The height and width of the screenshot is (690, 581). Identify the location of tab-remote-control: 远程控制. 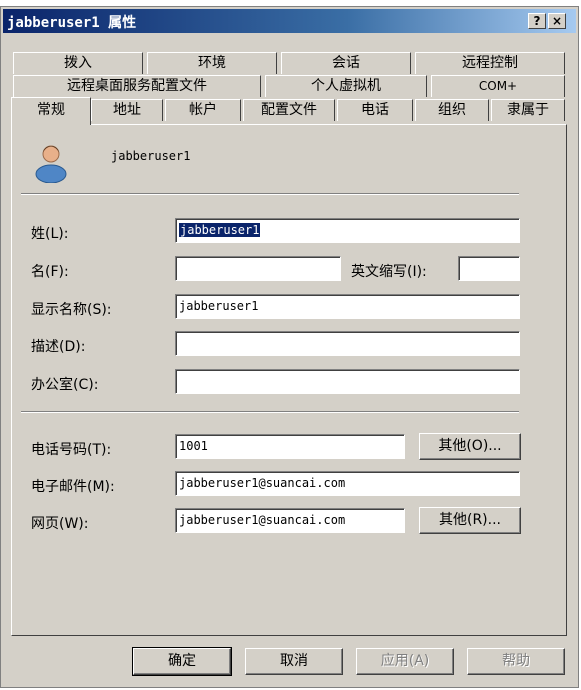
(490, 63).